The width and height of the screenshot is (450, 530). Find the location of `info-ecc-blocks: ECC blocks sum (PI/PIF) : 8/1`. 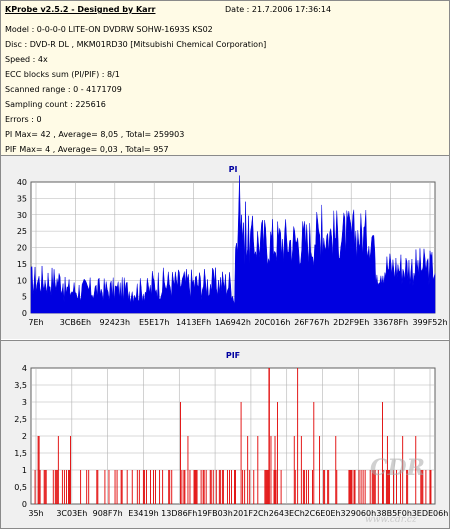

info-ecc-blocks: ECC blocks sum (PI/PIF) : 8/1 is located at coordinates (62, 74).